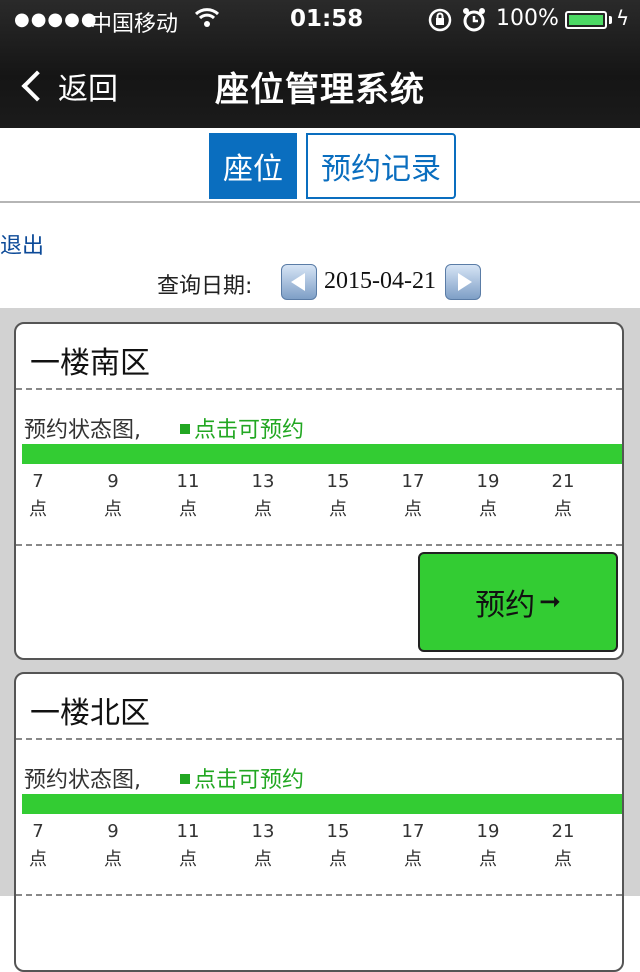  I want to click on status-bar: ●●●●● 中国移动 01:58 100% ϟ, so click(320, 20).